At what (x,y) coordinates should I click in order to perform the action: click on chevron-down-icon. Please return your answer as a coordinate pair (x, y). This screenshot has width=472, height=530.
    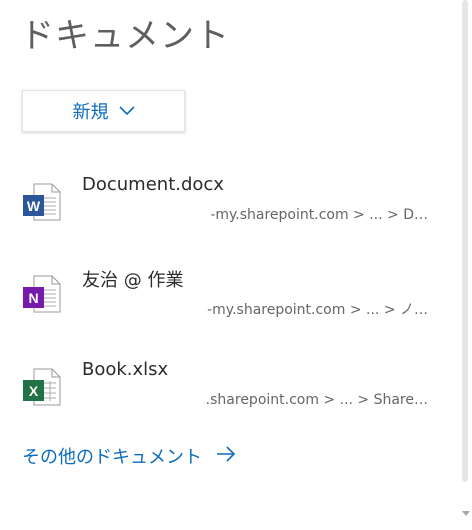
    Looking at the image, I should click on (126, 111).